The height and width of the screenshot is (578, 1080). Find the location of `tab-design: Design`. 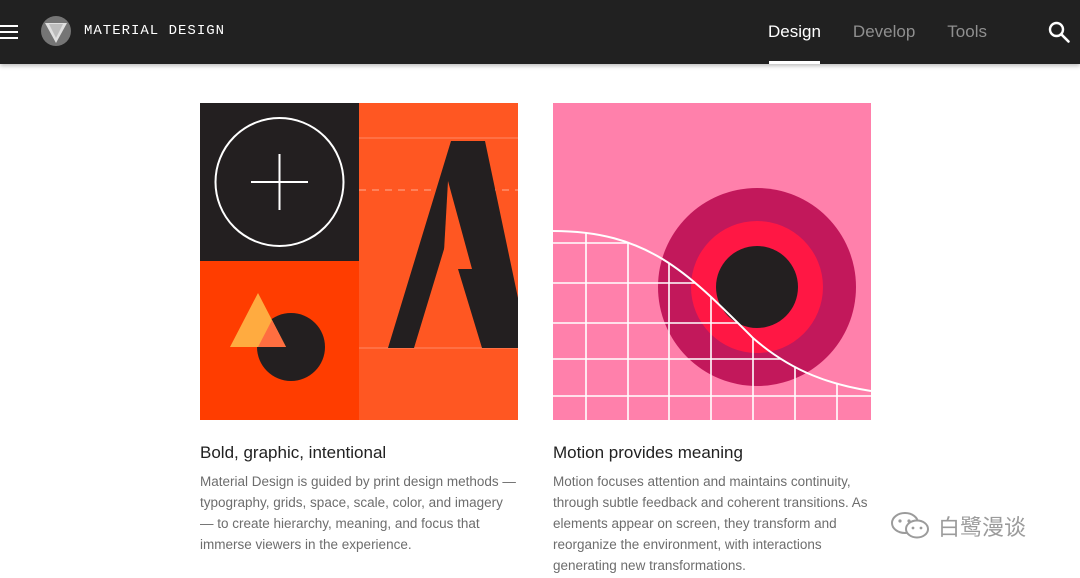

tab-design: Design is located at coordinates (794, 32).